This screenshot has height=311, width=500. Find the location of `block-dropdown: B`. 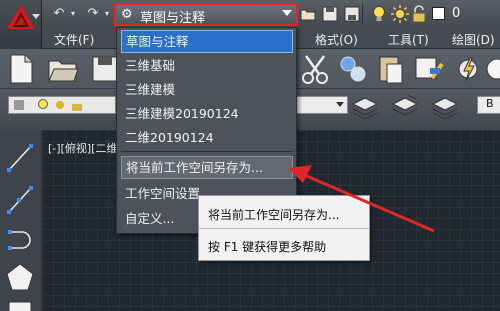

block-dropdown: B is located at coordinates (488, 105).